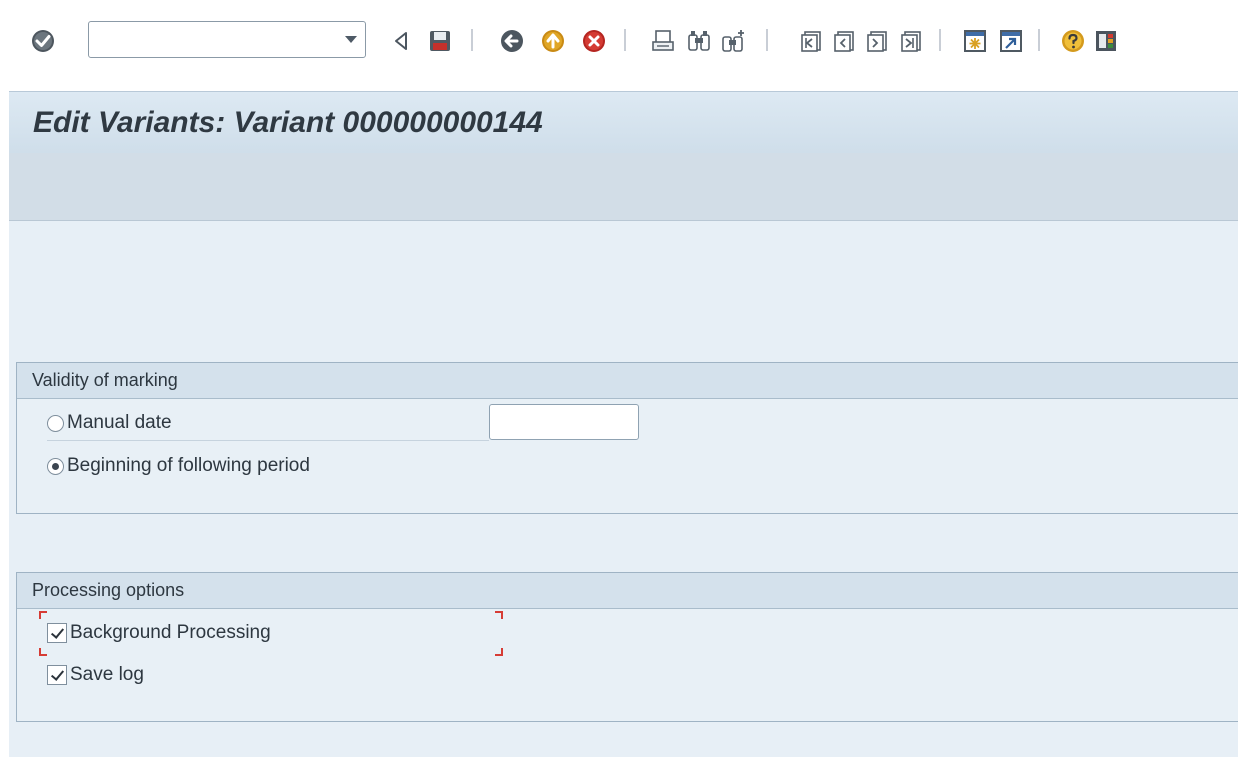 Image resolution: width=1238 pixels, height=757 pixels. Describe the element at coordinates (55, 466) in the screenshot. I see `following-period-radio` at that location.